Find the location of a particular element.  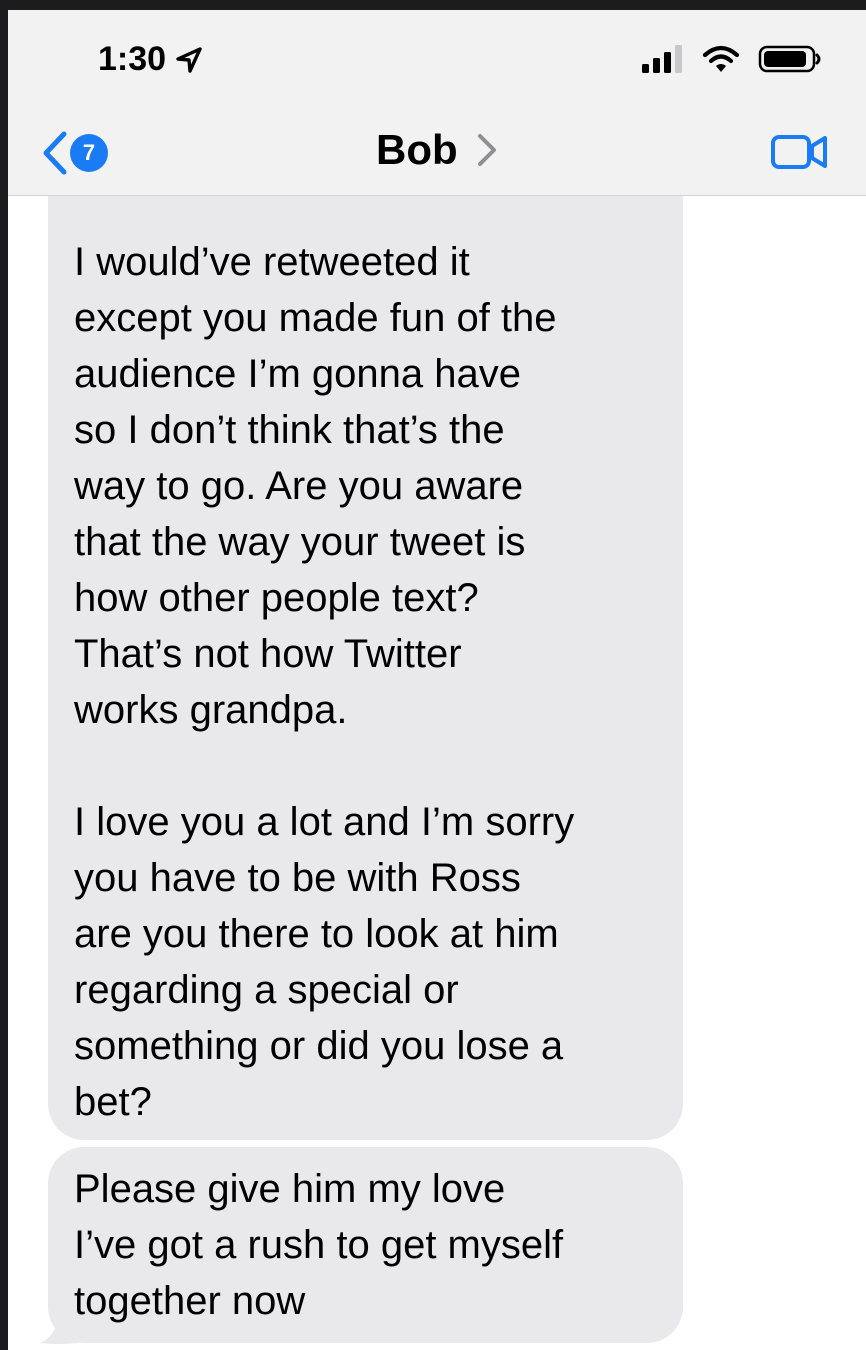

bubble-tail is located at coordinates (59, 1329).